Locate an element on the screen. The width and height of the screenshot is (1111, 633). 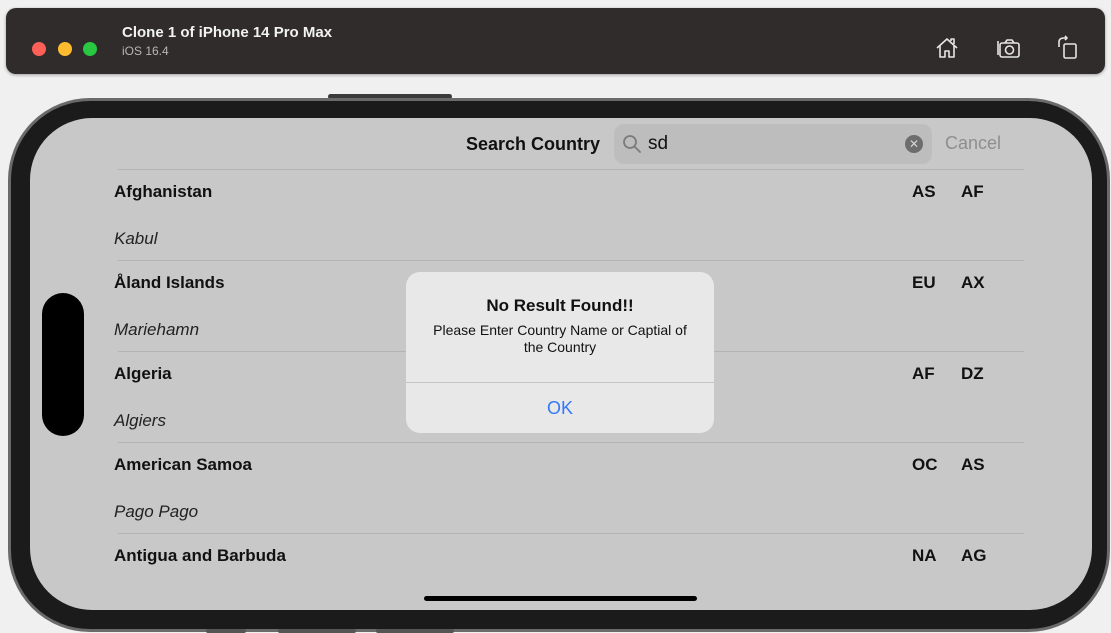
continent-code: OC is located at coordinates (925, 464).